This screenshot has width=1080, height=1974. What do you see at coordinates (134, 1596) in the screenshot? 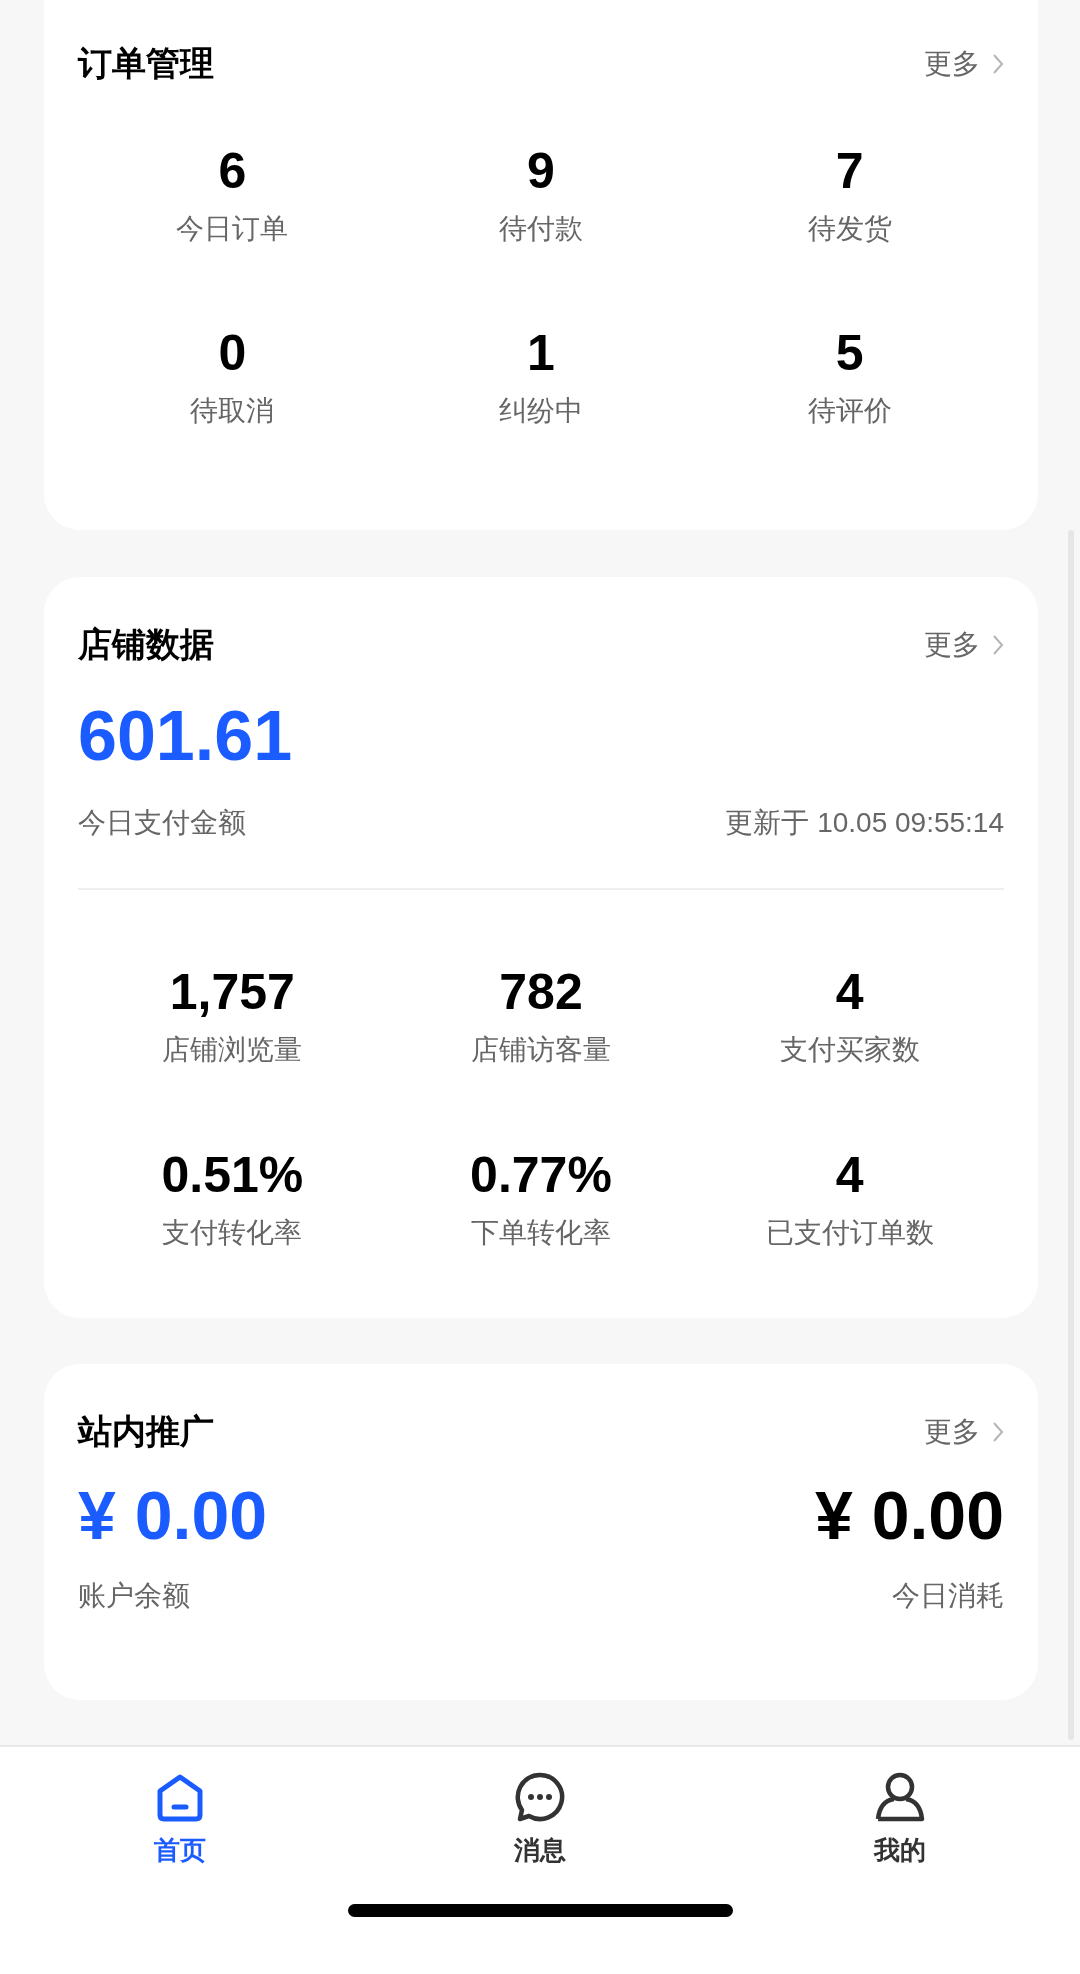
I see `balance-label: 账户余额` at bounding box center [134, 1596].